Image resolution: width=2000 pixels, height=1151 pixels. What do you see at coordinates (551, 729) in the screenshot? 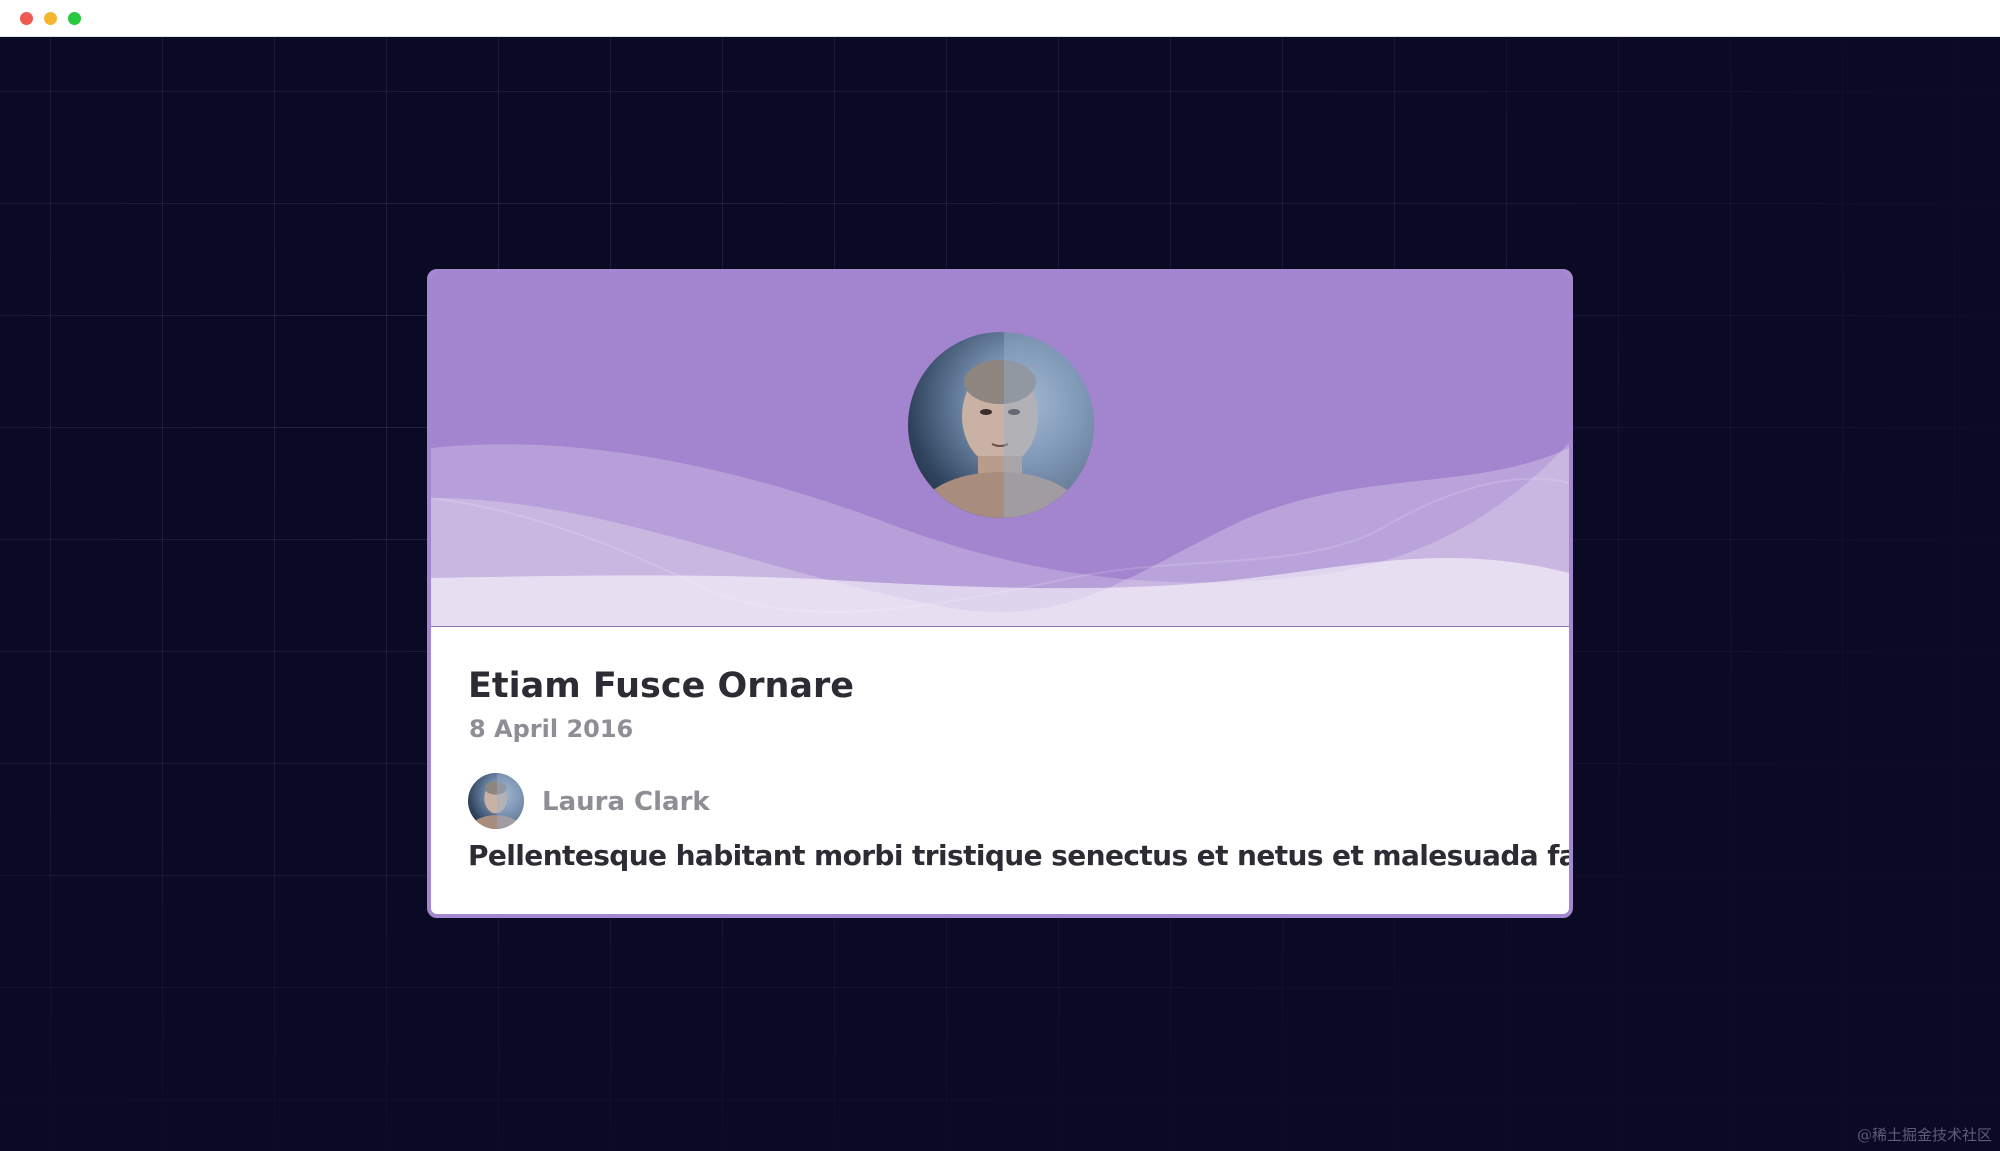
I see `post-date: 8 April 2016` at bounding box center [551, 729].